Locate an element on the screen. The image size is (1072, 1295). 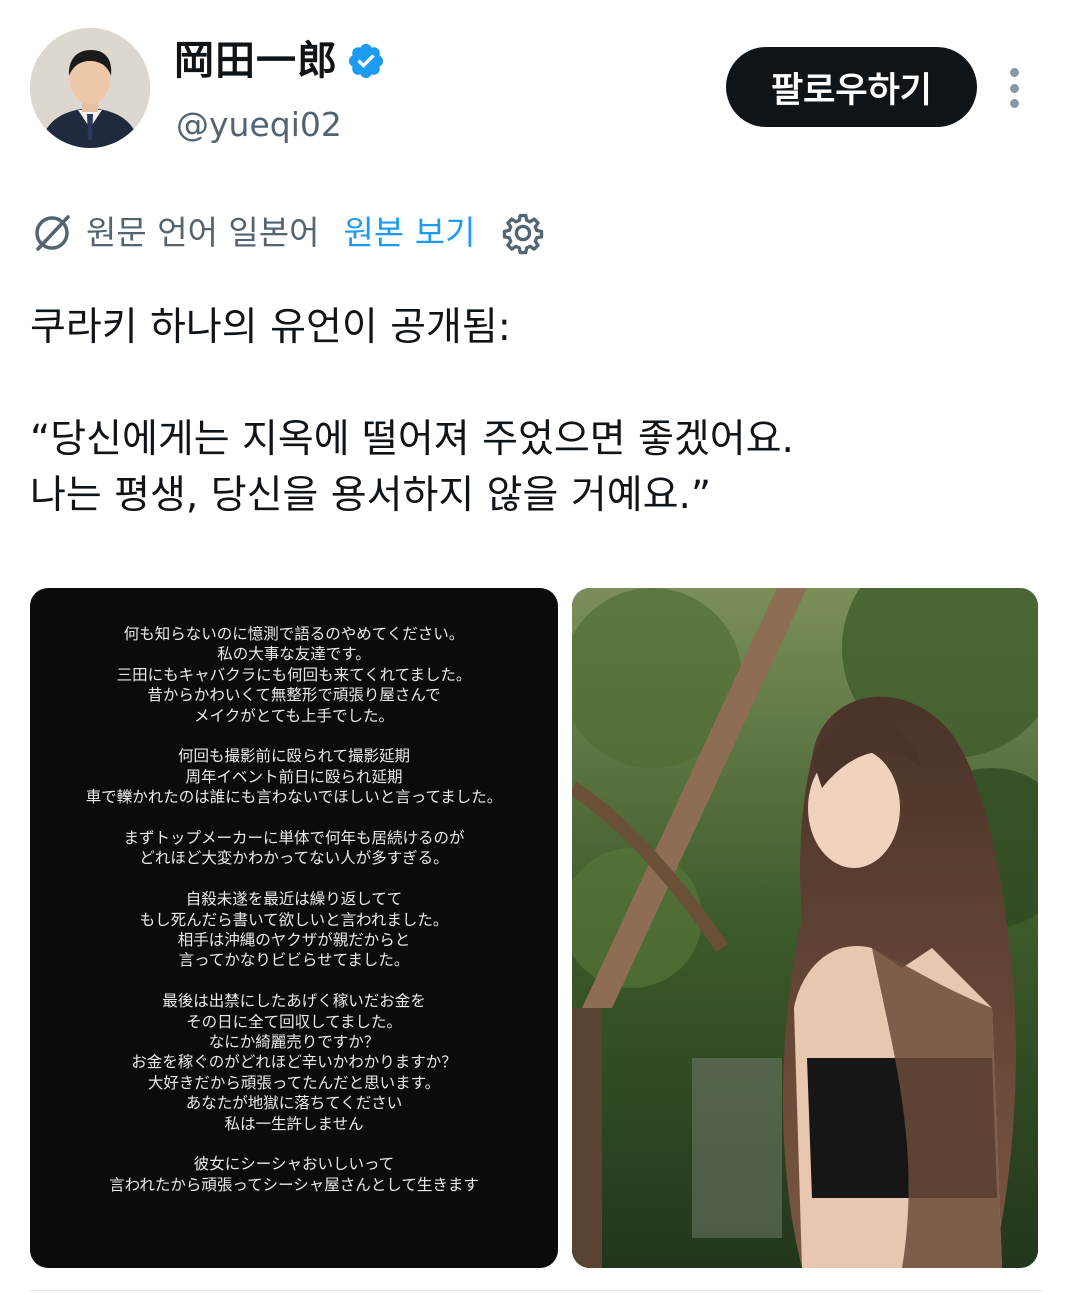
image-text-line: どれほど大変かわかってない人が多すぎる。 is located at coordinates (294, 858).